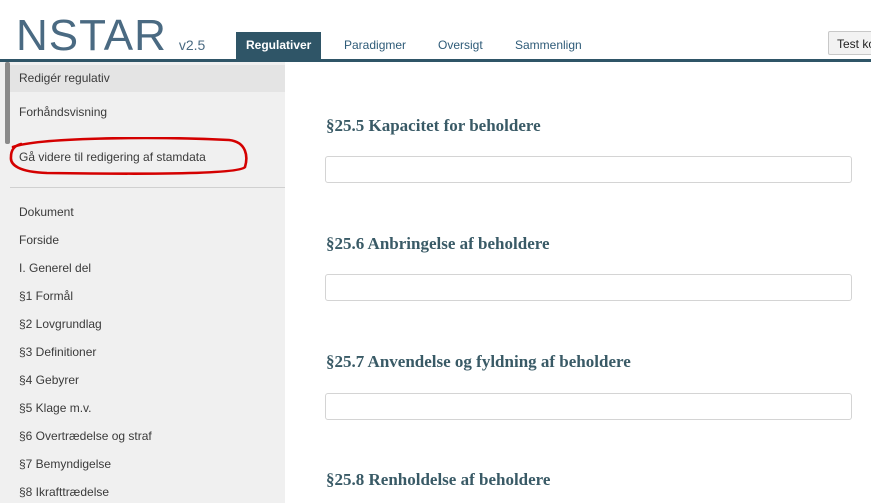 The height and width of the screenshot is (503, 871). I want to click on sidebar-item-bemyndigelse: §7 Bemyndigelse, so click(65, 464).